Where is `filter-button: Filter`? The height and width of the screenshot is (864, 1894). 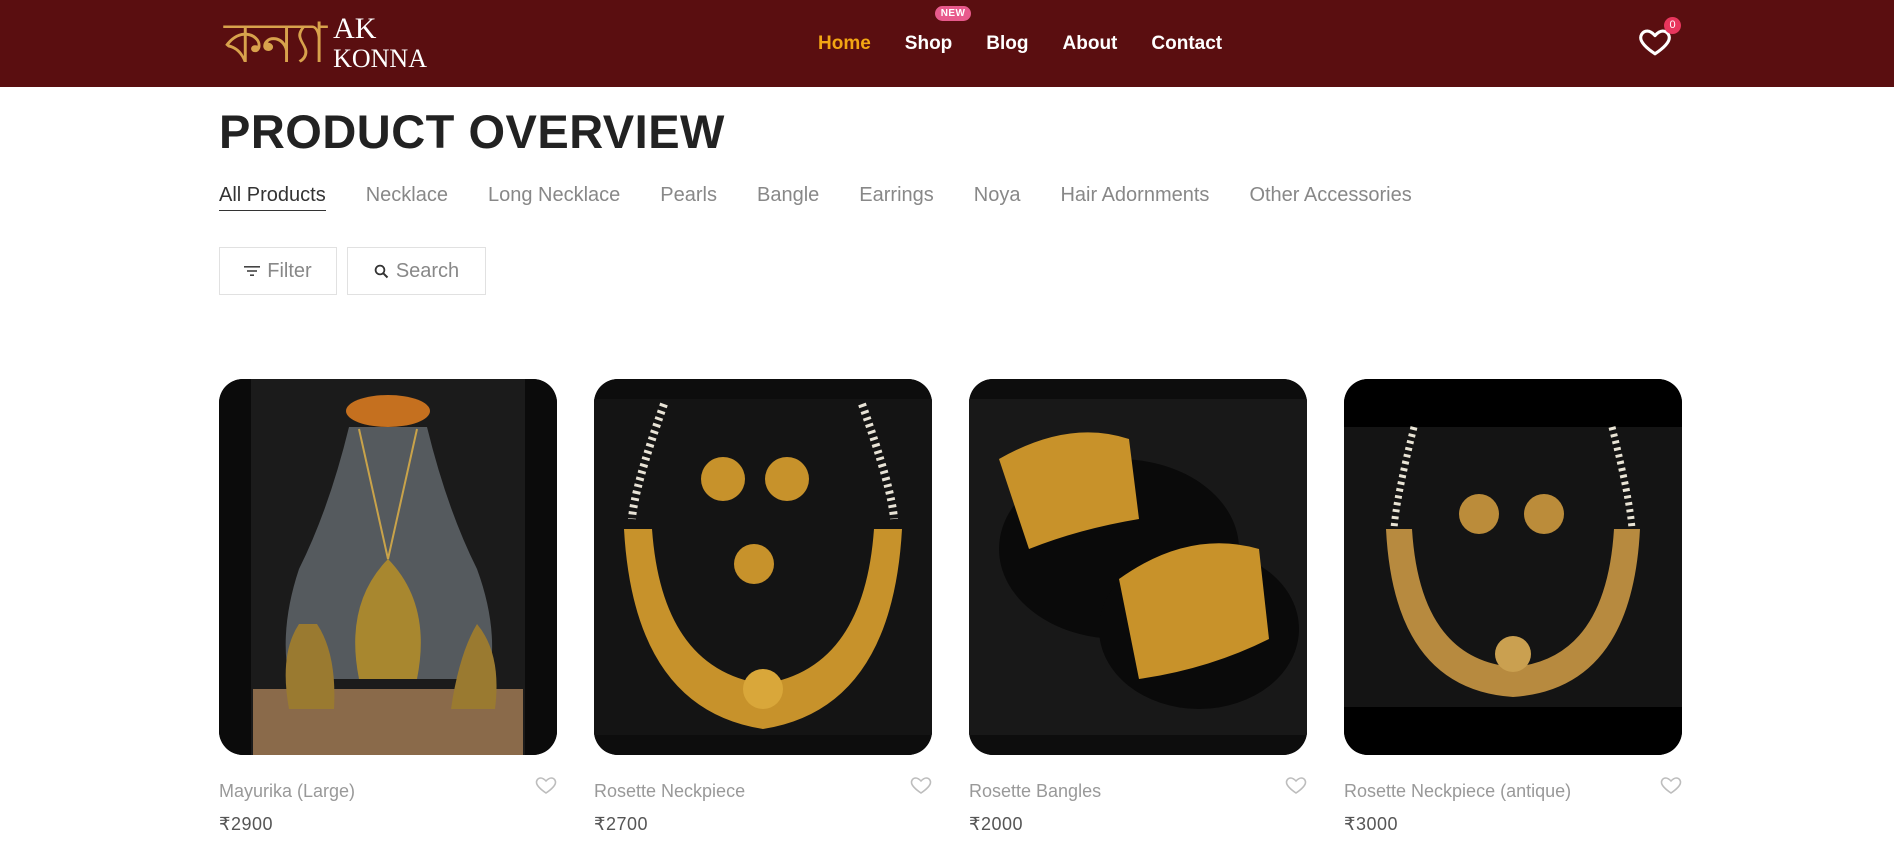
filter-button: Filter is located at coordinates (278, 271).